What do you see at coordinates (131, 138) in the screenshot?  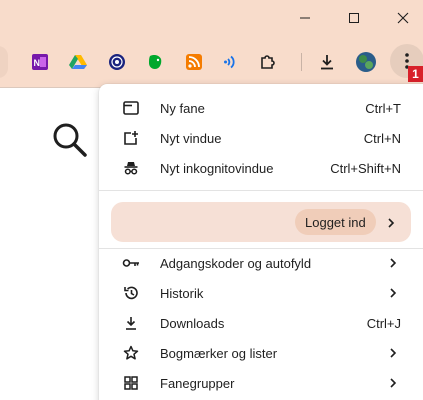 I see `new-window-icon` at bounding box center [131, 138].